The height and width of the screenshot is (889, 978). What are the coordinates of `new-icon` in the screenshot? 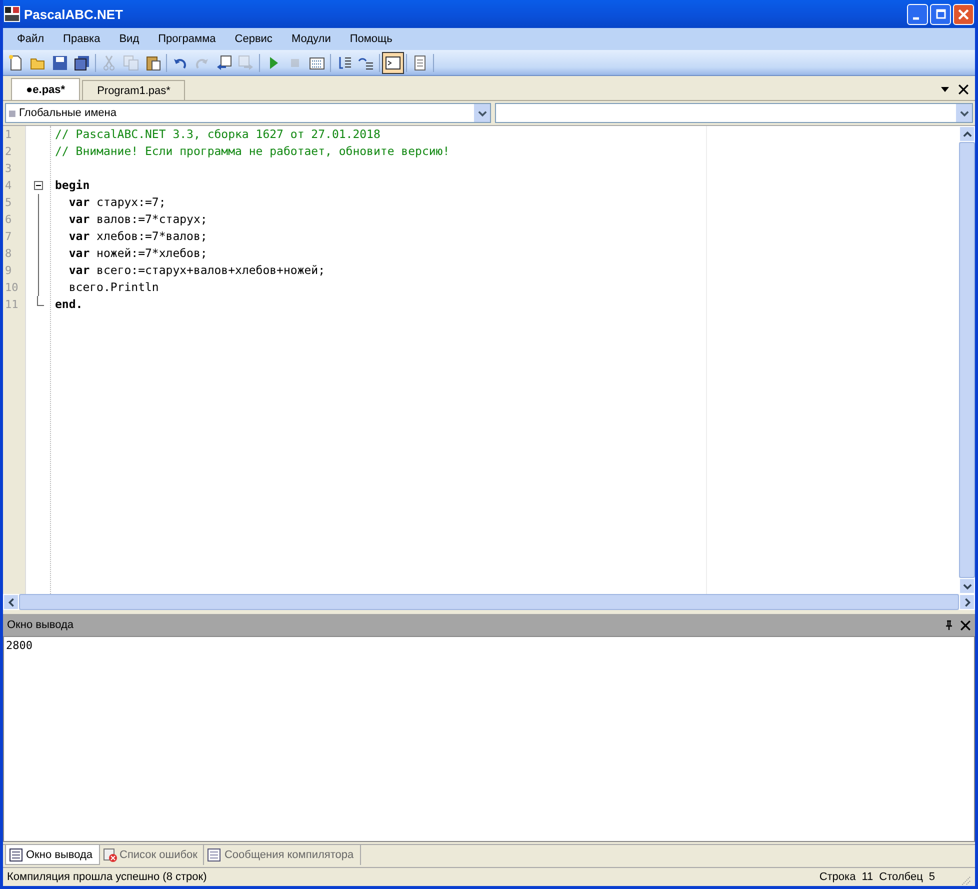 It's located at (16, 62).